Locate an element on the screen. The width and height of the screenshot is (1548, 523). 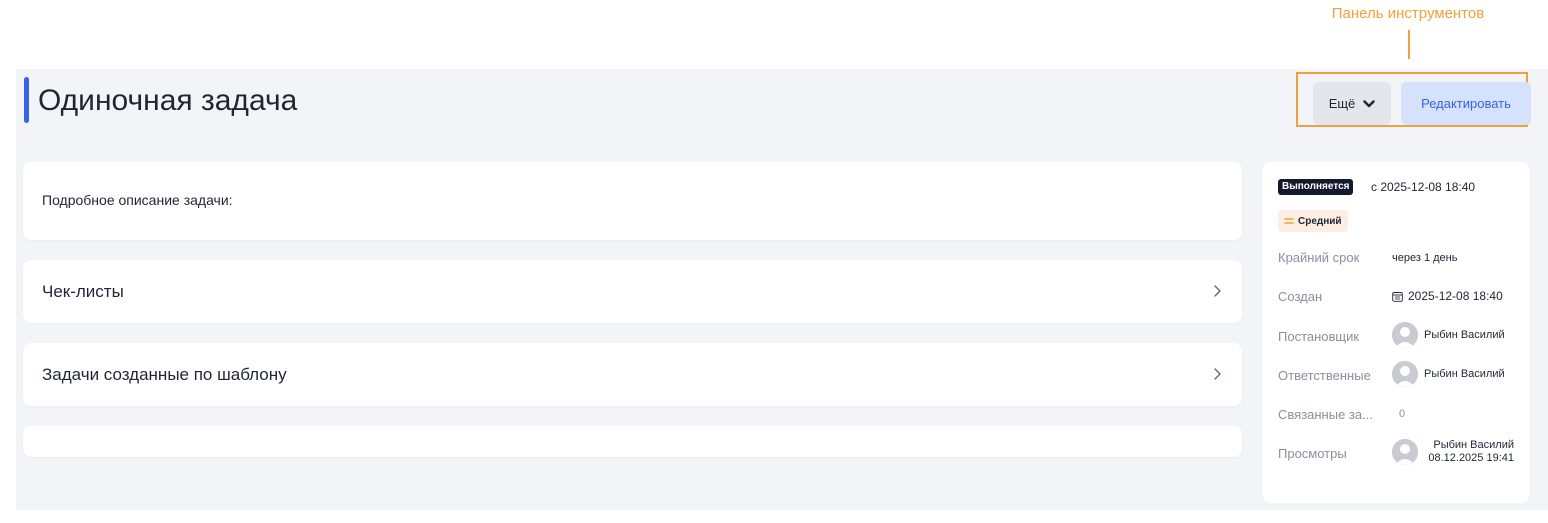
title-accent-bar is located at coordinates (26, 100).